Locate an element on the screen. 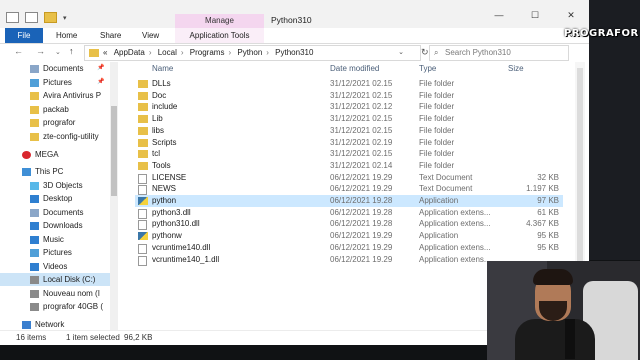 The image size is (640, 360). nav-item-label: Music is located at coordinates (53, 239).